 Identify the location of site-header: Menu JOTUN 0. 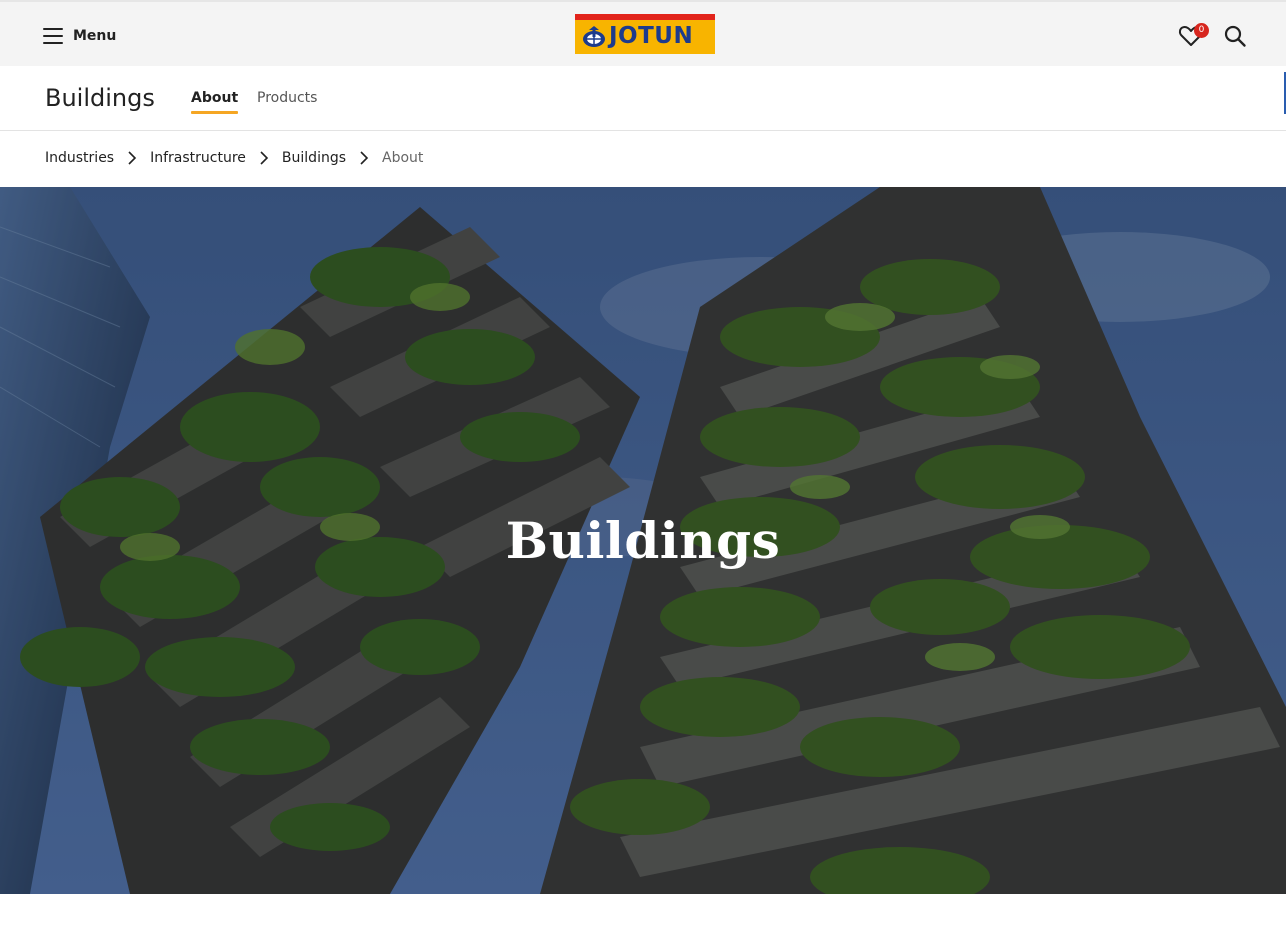
(643, 33).